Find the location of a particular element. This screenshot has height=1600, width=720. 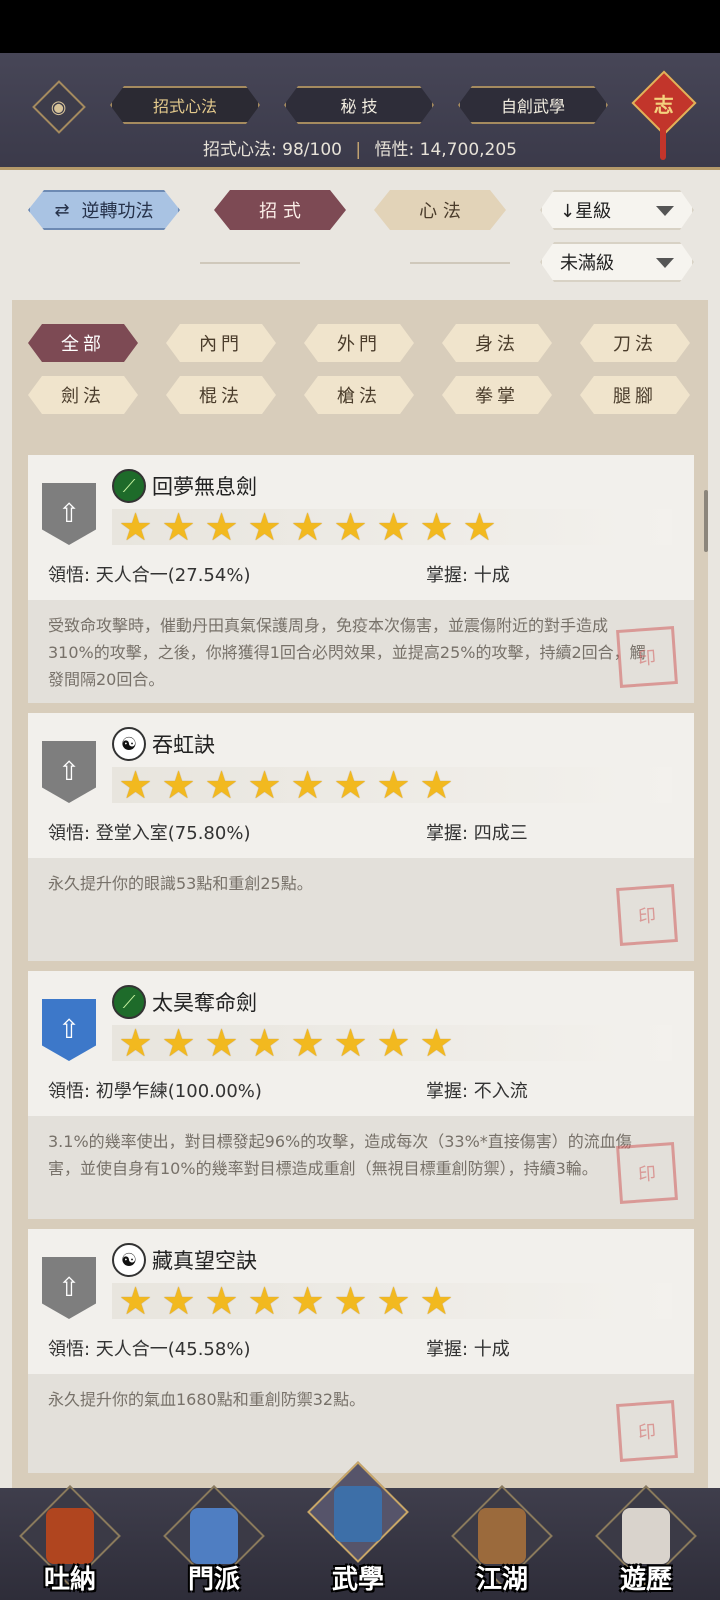

category-label: 拳掌 is located at coordinates (497, 396).